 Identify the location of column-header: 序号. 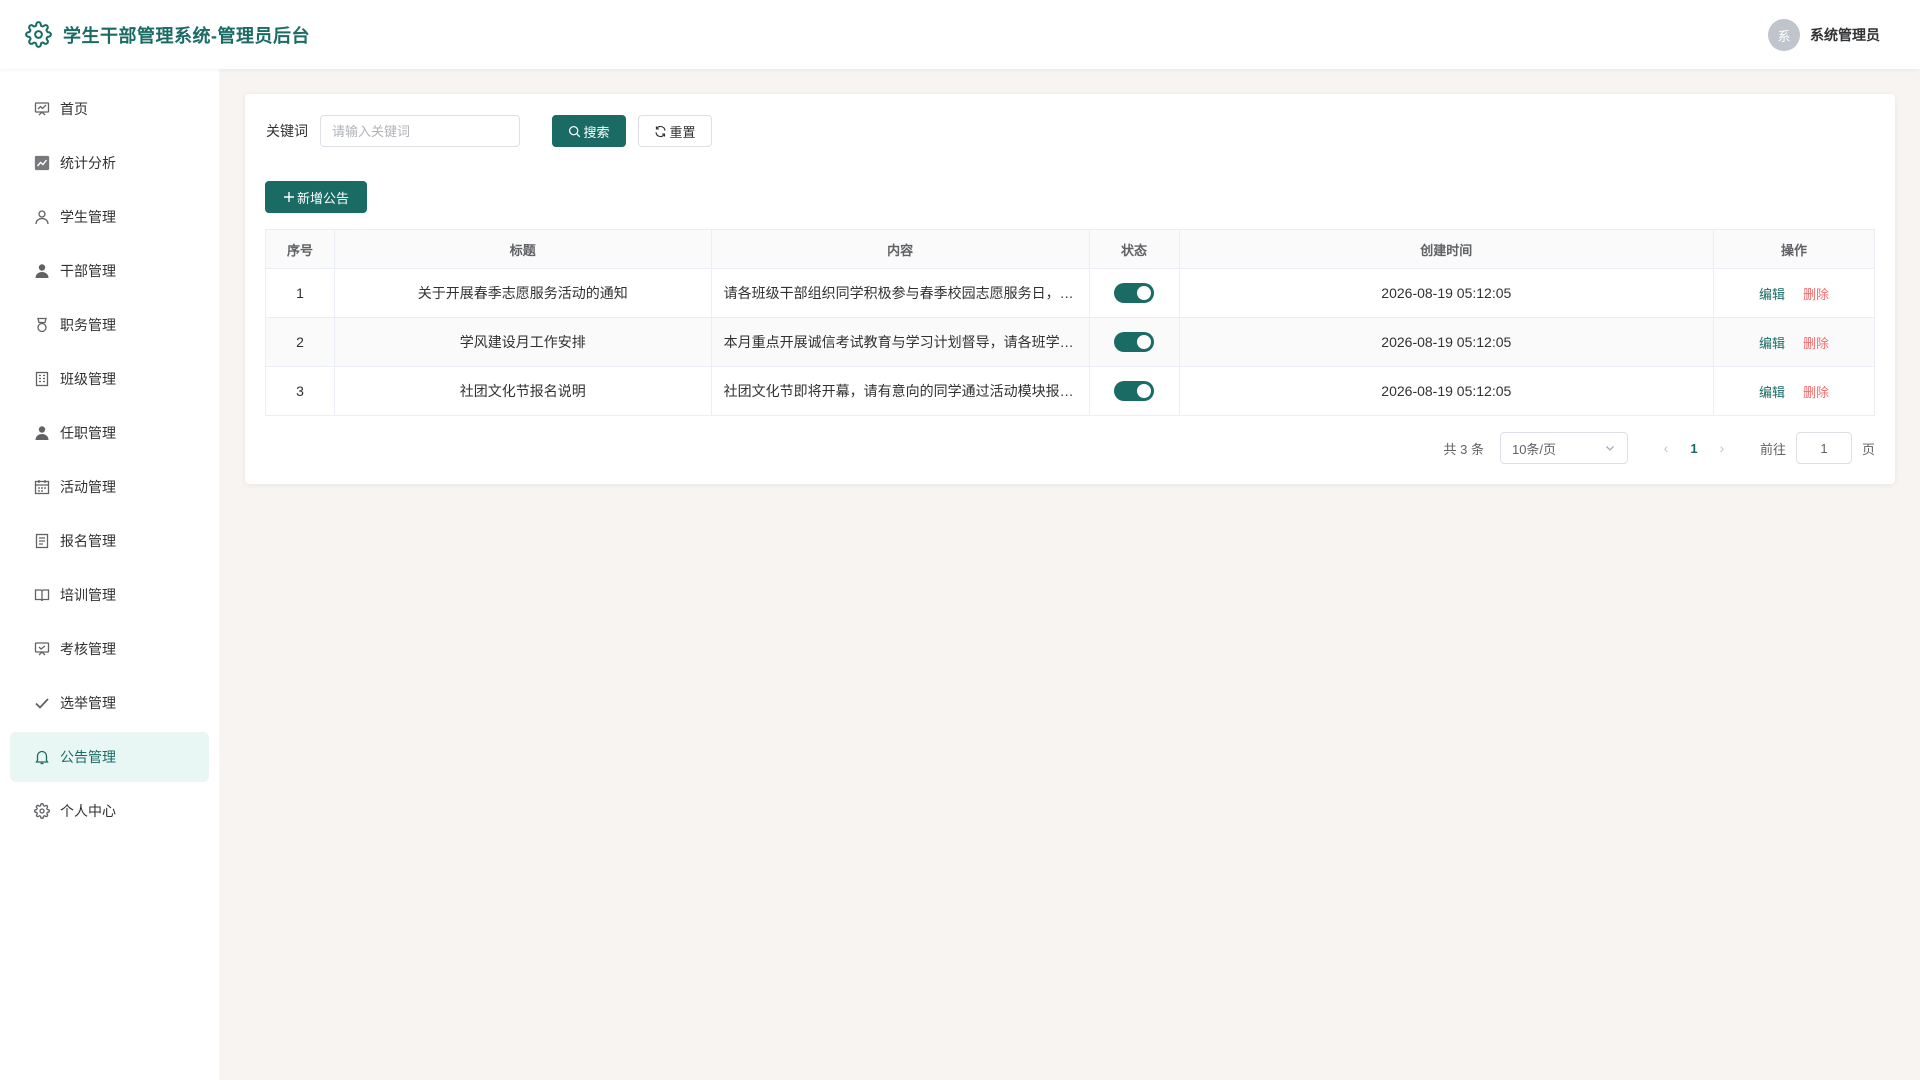
(300, 249).